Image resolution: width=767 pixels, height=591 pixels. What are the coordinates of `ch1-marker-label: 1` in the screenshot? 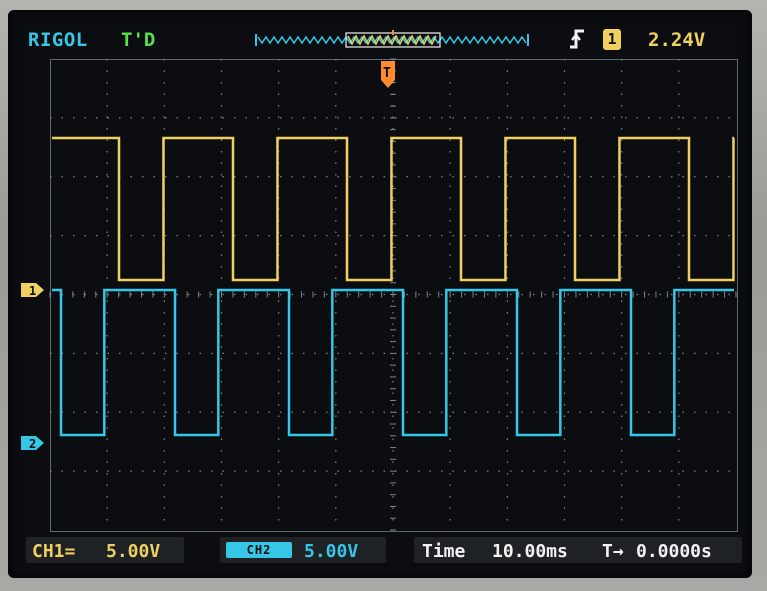 It's located at (32, 291).